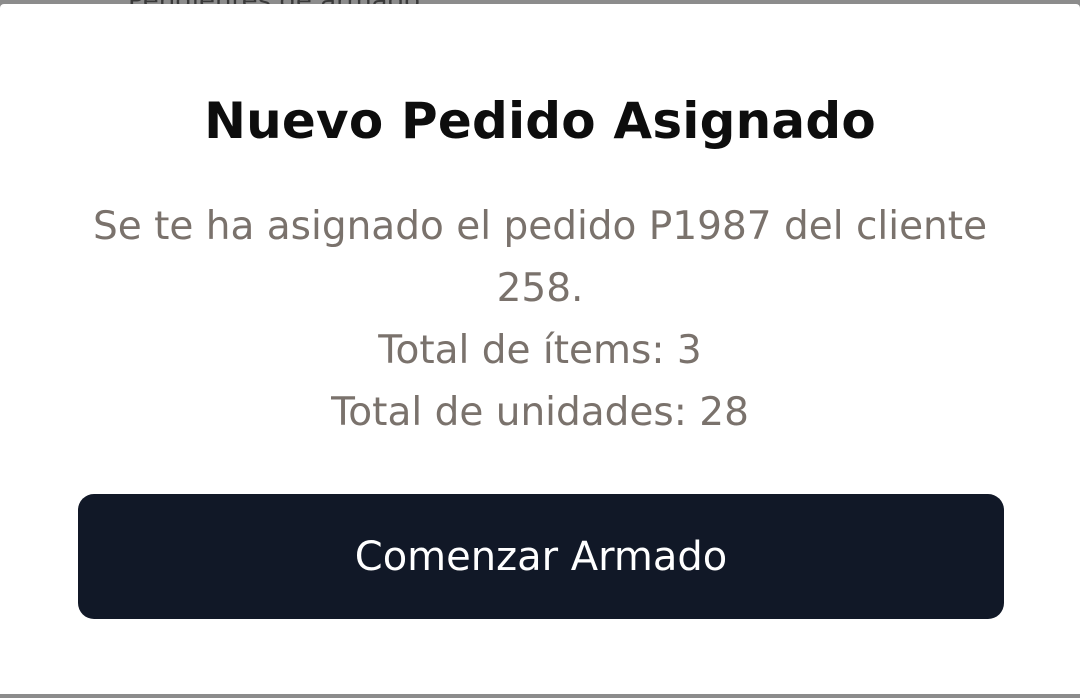 This screenshot has width=1080, height=698. I want to click on items-total: Total de ítems: 3, so click(540, 350).